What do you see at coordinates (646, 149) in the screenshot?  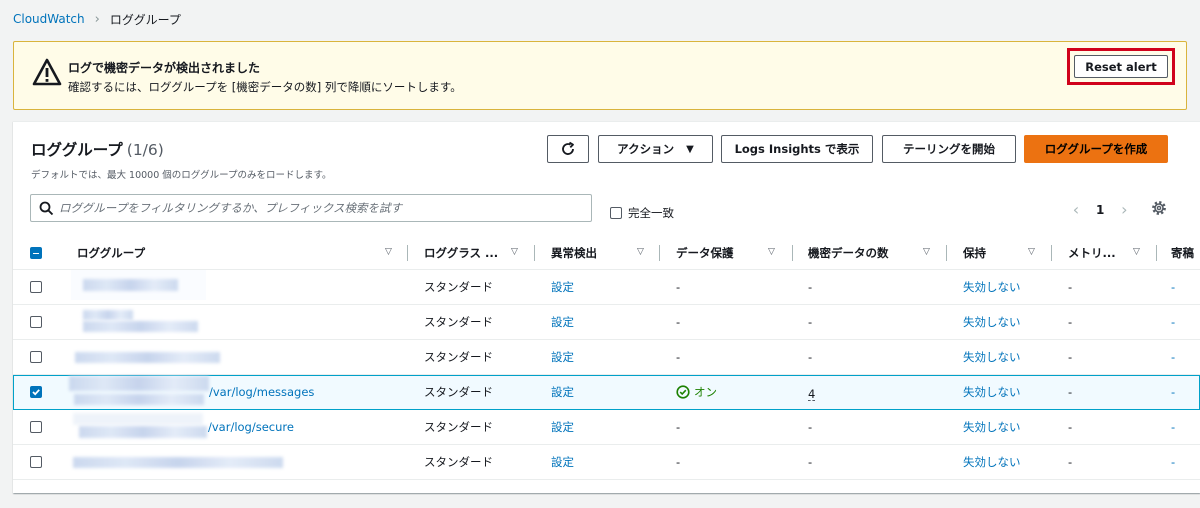 I see `actions-label: アクション` at bounding box center [646, 149].